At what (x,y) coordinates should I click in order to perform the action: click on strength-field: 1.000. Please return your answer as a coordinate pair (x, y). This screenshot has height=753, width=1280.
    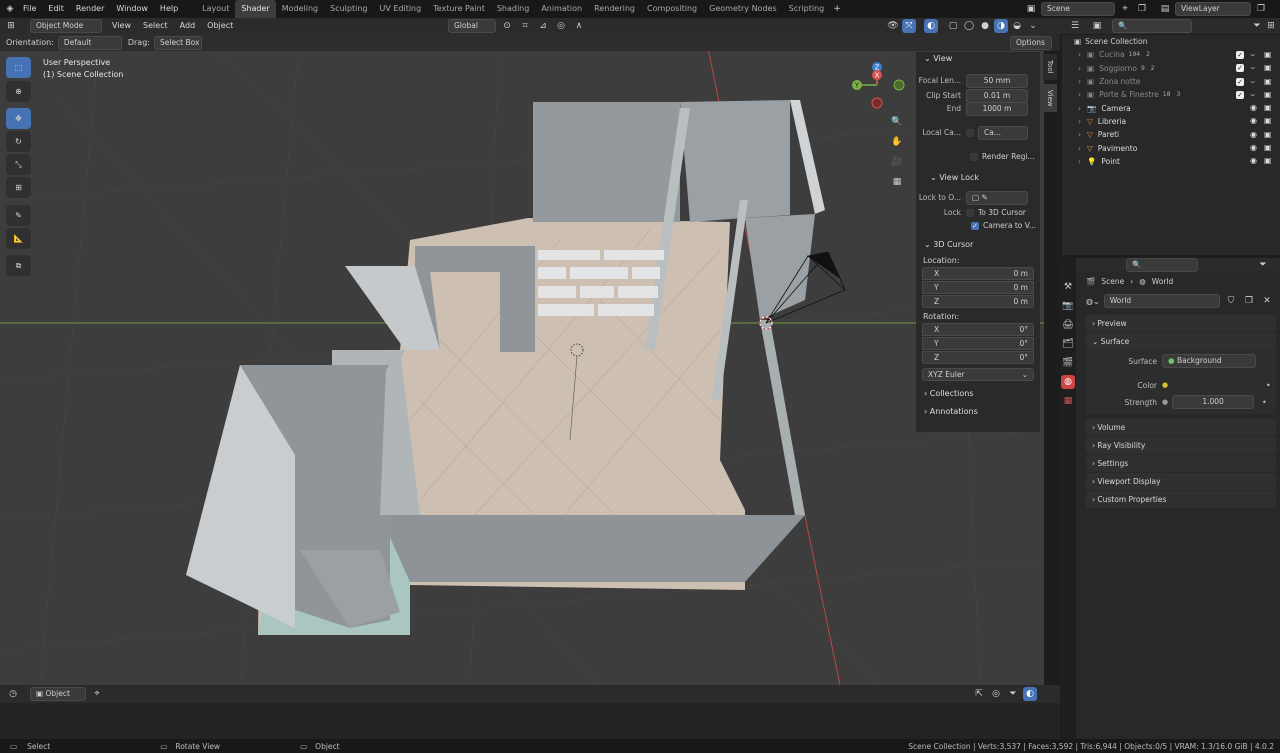
    Looking at the image, I should click on (1213, 402).